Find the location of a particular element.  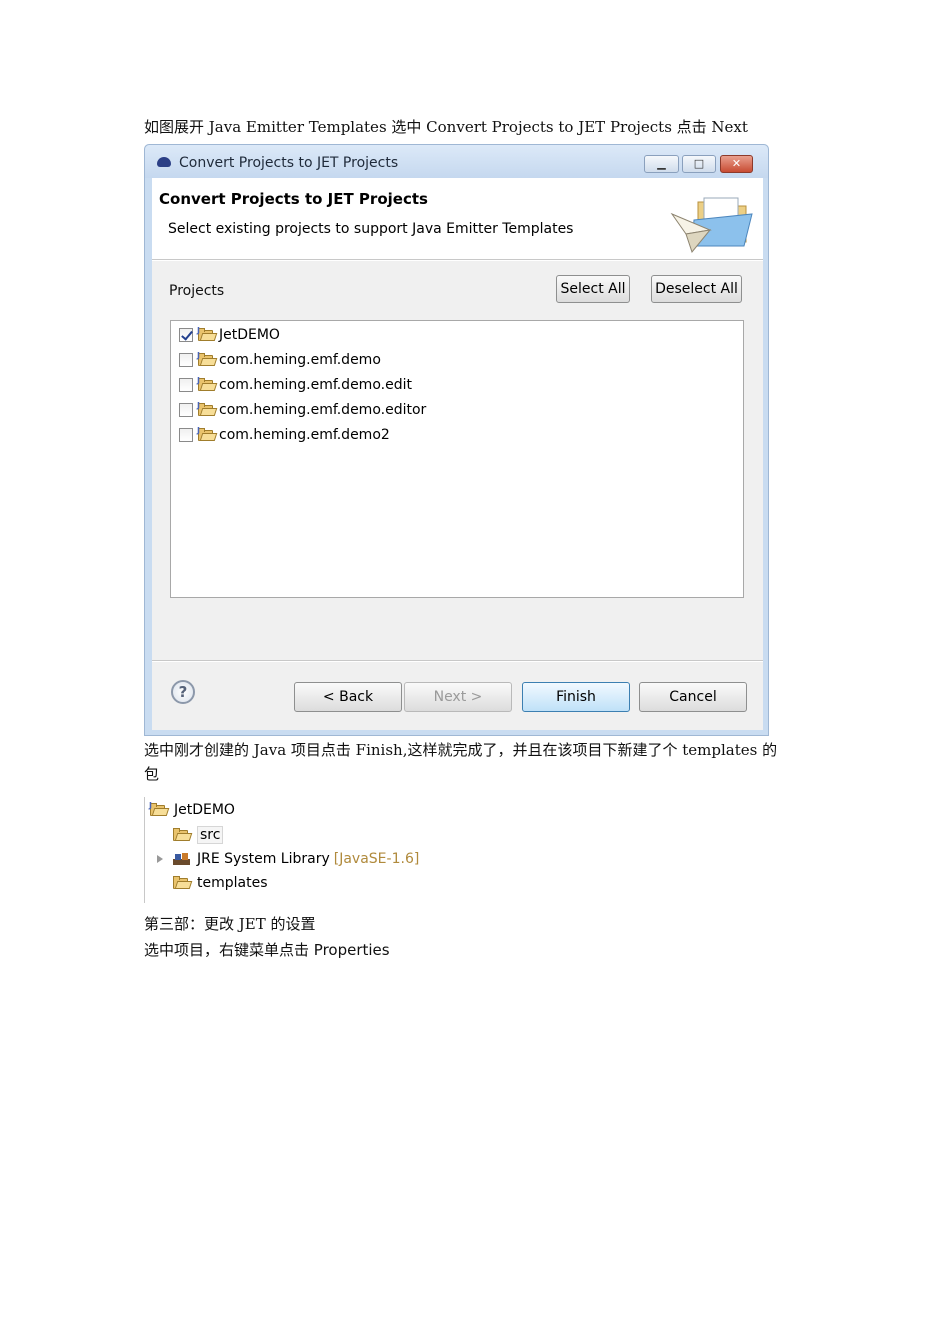

help-icon: ? is located at coordinates (183, 692).